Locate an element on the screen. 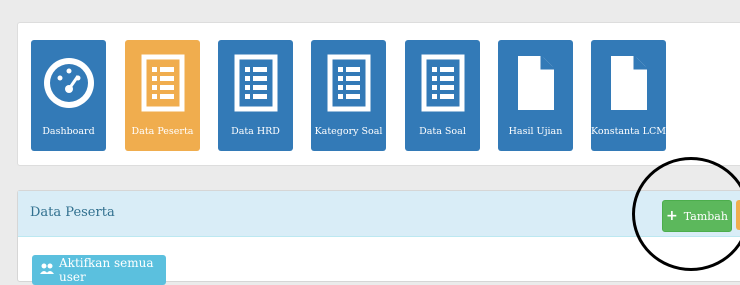 Image resolution: width=740 pixels, height=285 pixels. tile-label: Data Soal is located at coordinates (442, 131).